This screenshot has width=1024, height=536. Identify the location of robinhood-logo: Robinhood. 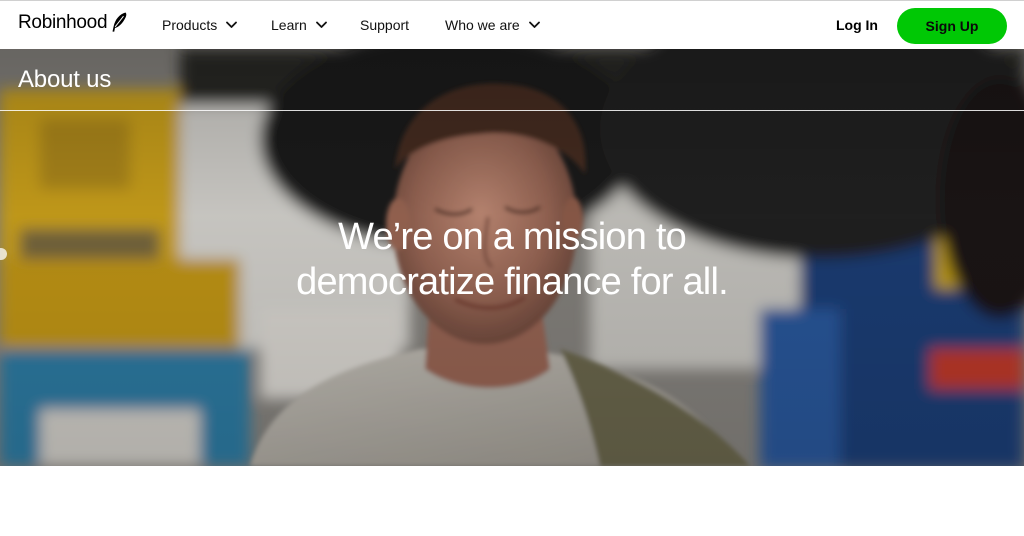
(73, 23).